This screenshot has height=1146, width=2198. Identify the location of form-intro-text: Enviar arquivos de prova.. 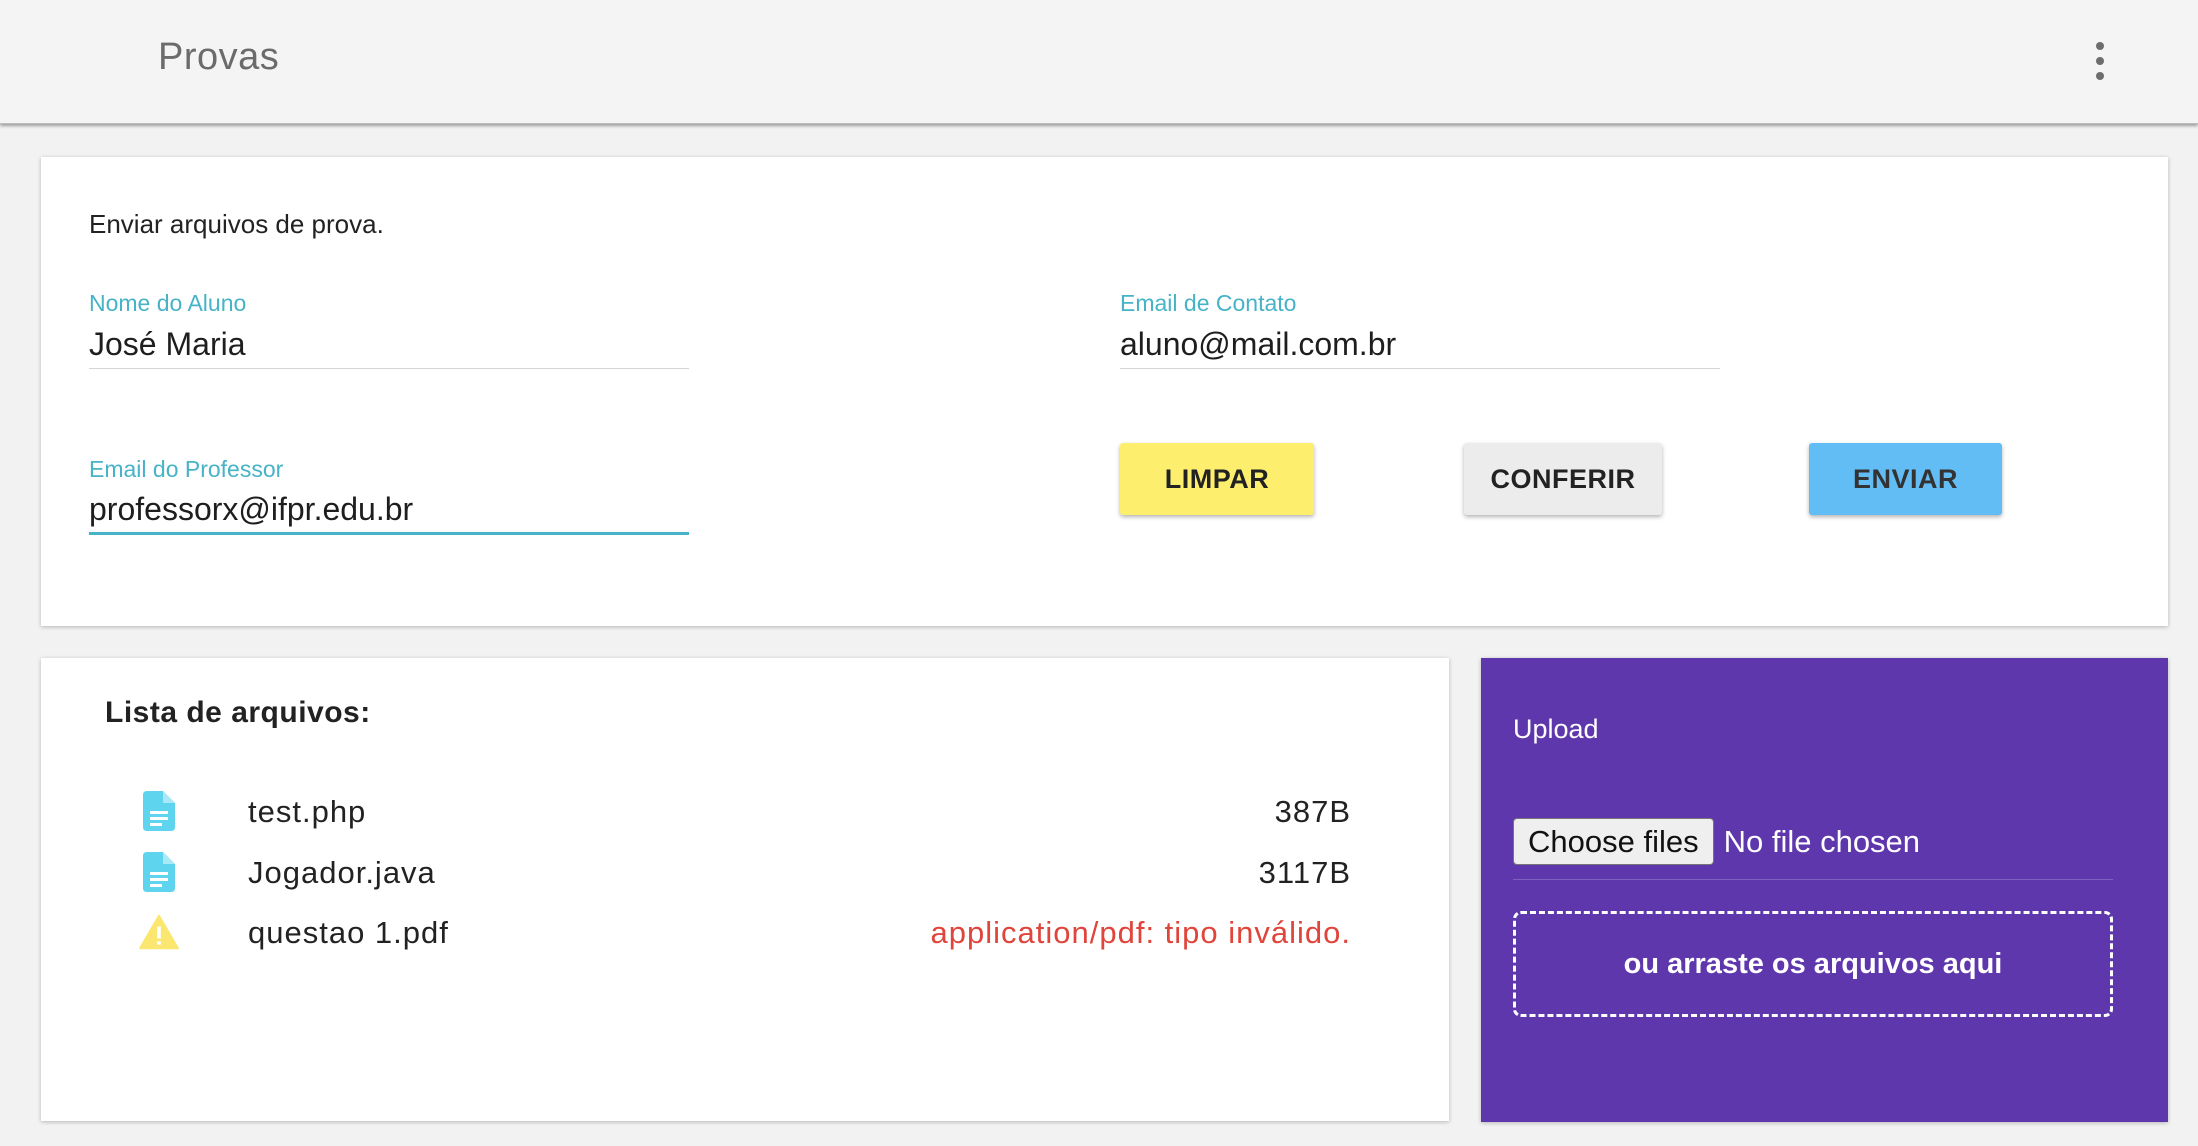
(236, 224).